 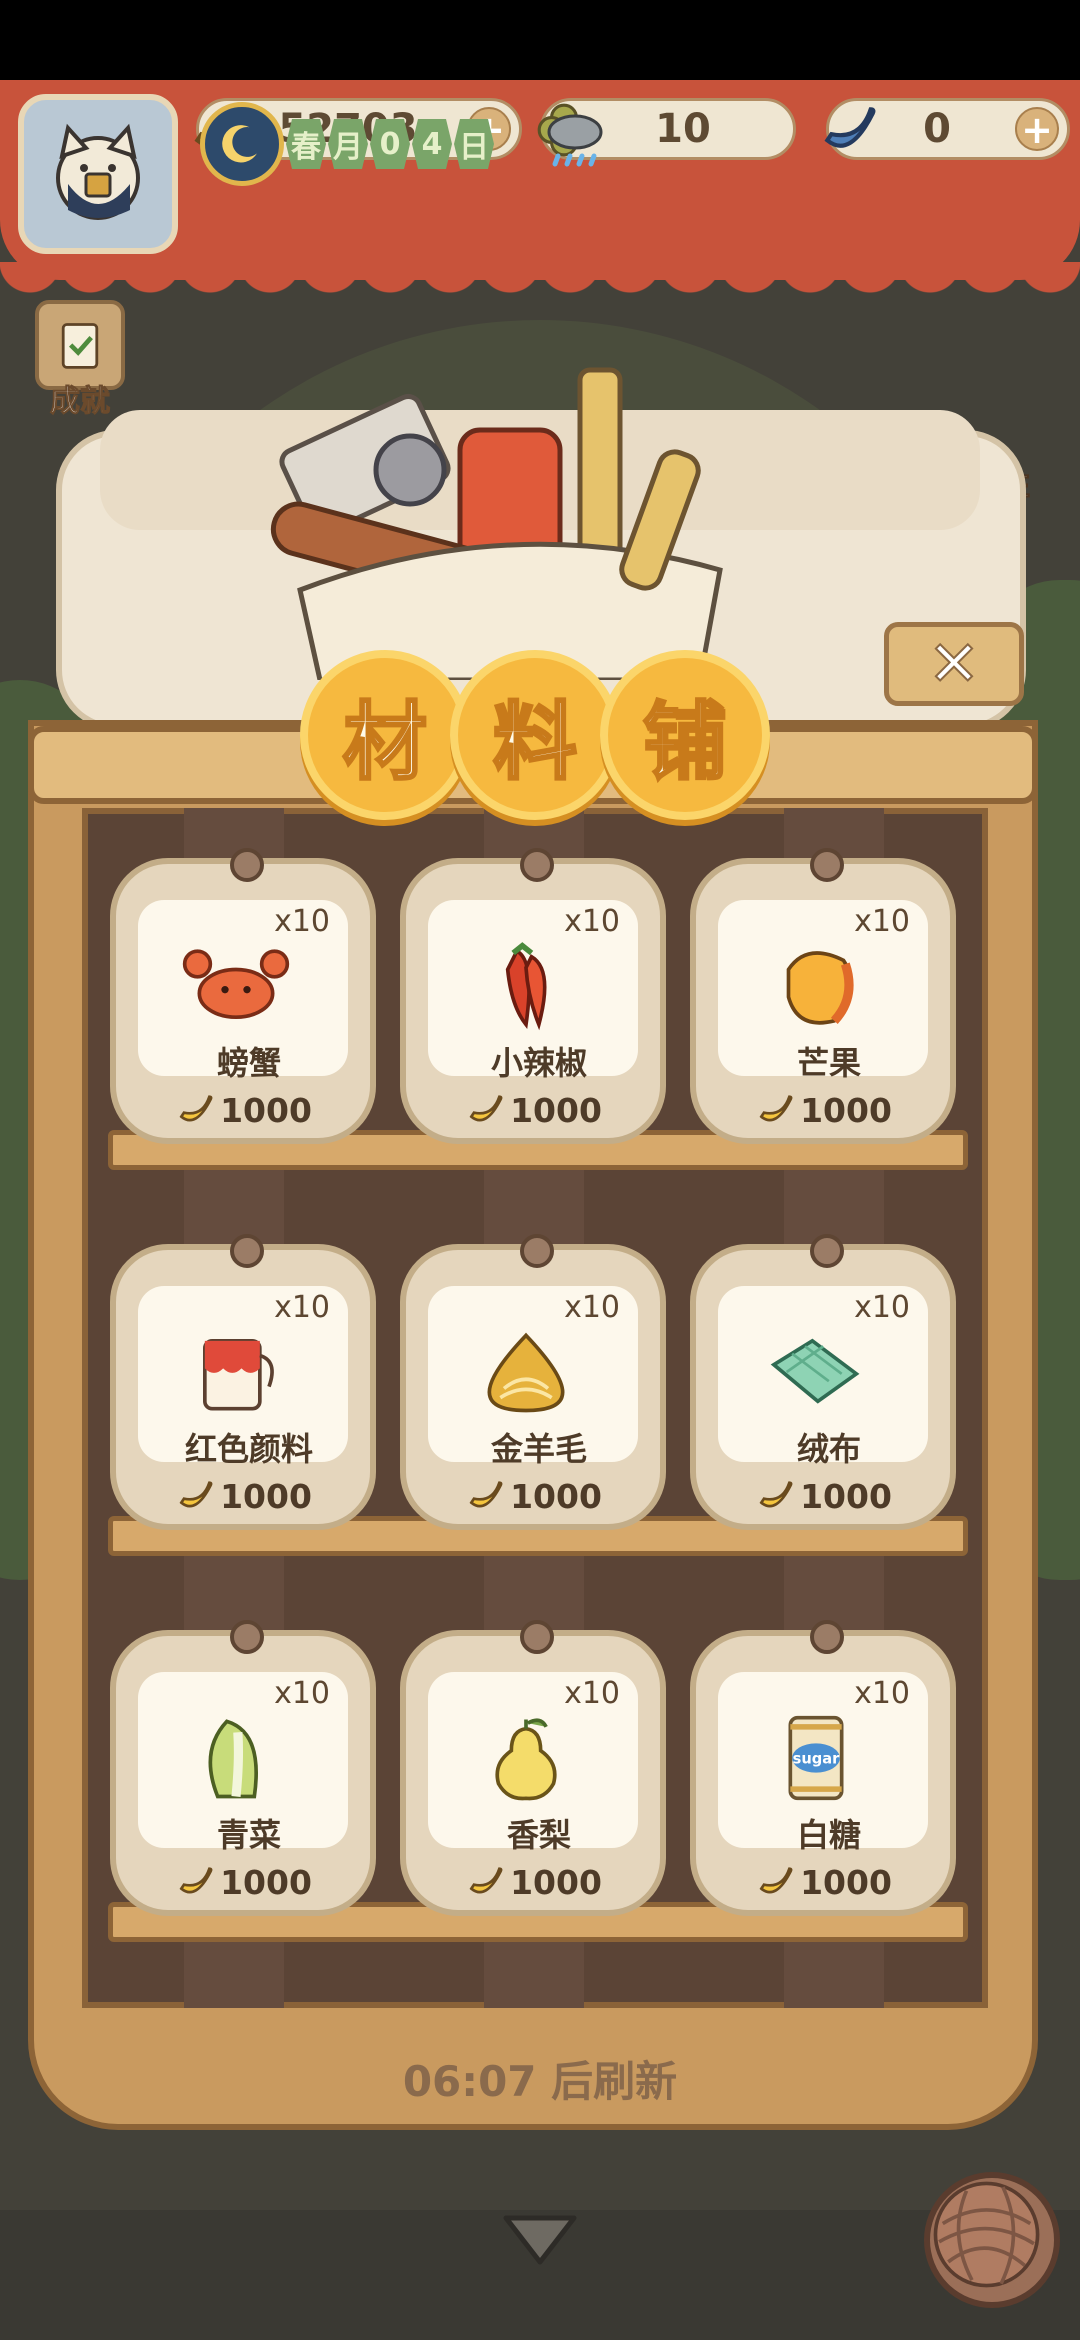 I want to click on item-name: 青菜, so click(x=248, y=1835).